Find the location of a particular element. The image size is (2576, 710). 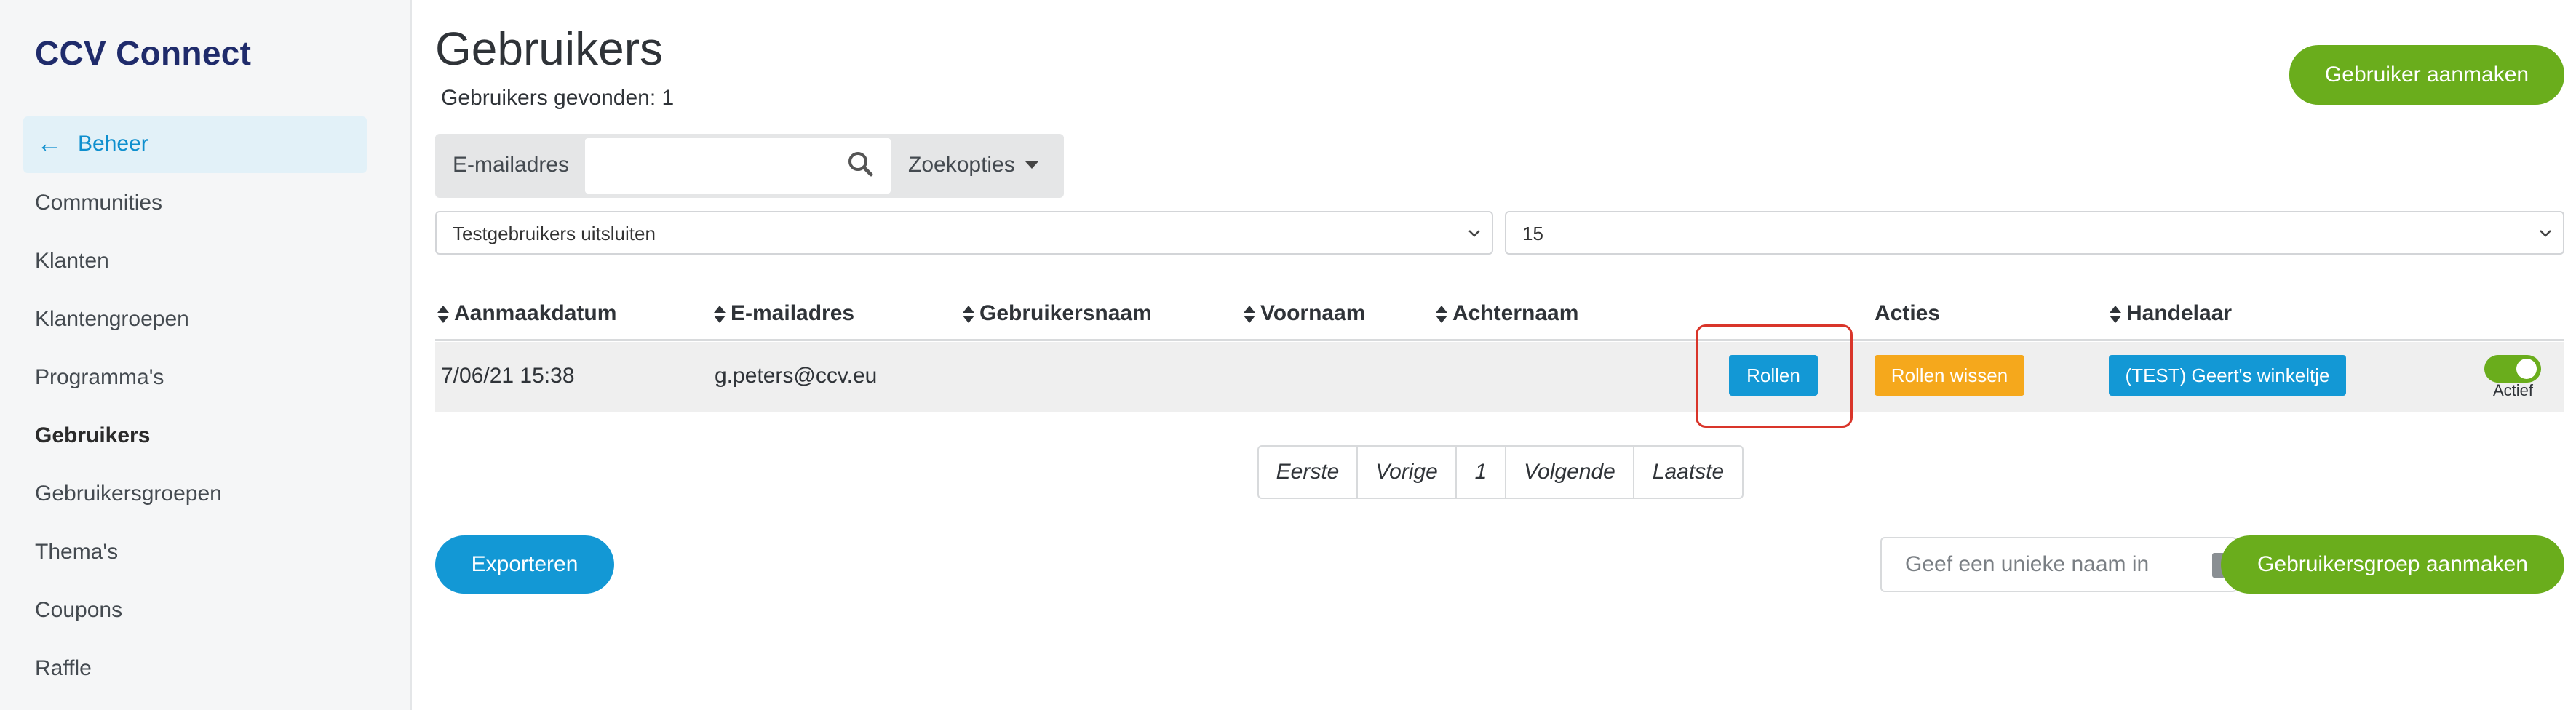

search-bar: E-mailadres Zoekopties is located at coordinates (749, 166).